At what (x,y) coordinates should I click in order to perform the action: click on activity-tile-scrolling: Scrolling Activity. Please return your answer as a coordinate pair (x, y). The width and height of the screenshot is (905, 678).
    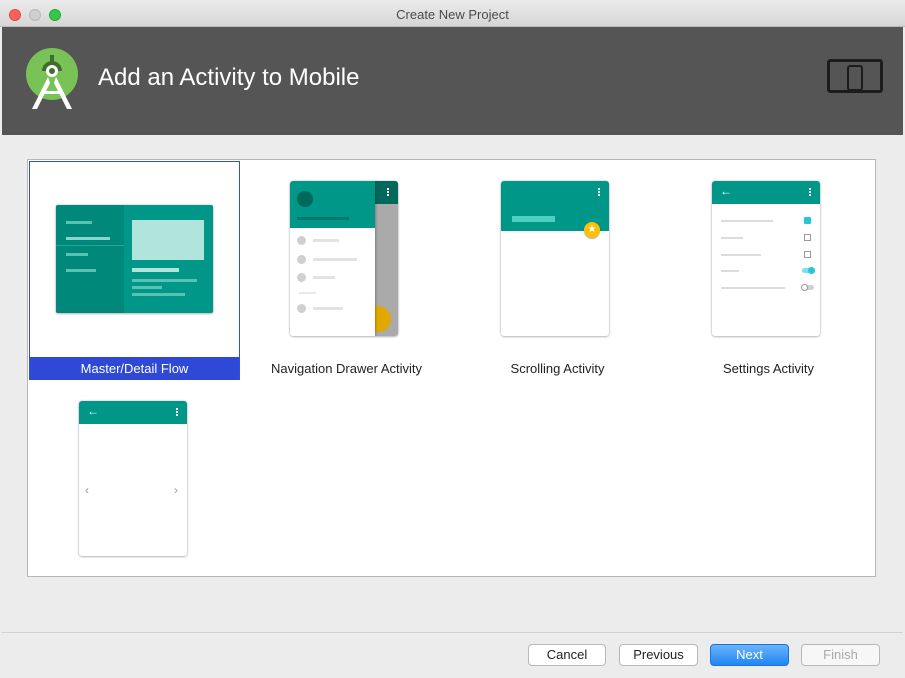
    Looking at the image, I should click on (557, 270).